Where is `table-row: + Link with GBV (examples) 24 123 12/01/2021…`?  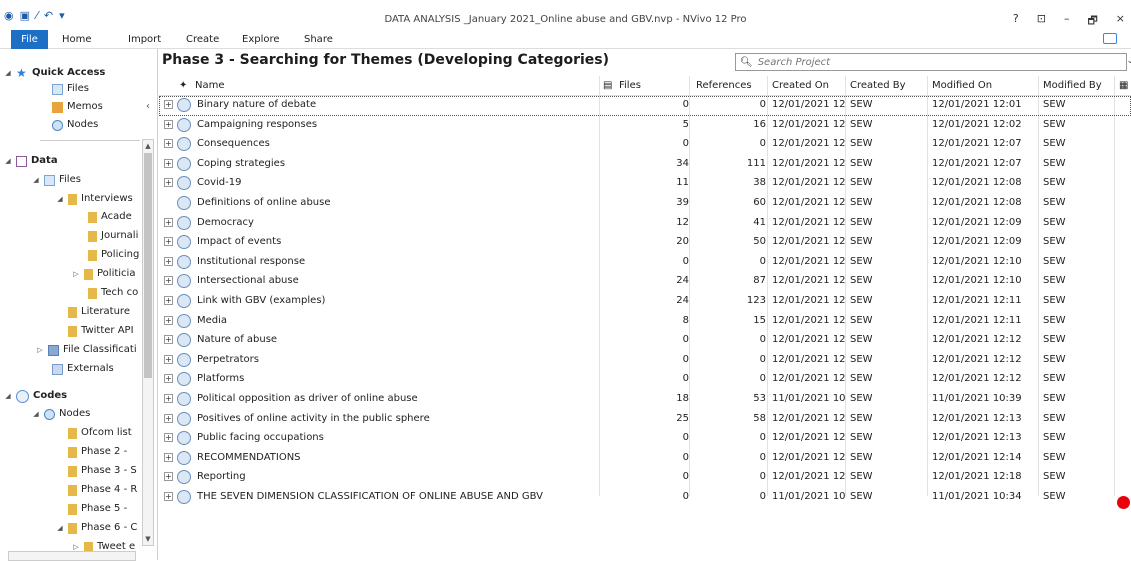 table-row: + Link with GBV (examples) 24 123 12/01/2021… is located at coordinates (645, 302).